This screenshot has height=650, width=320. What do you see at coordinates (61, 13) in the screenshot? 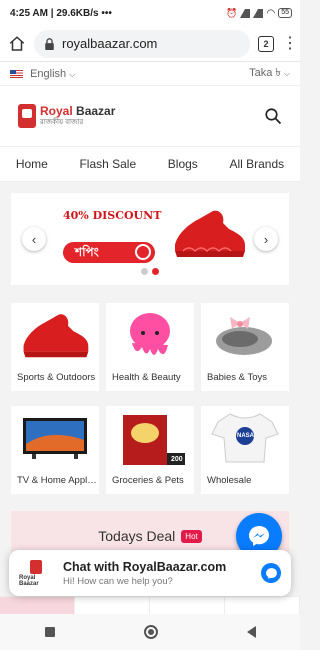
I see `status-time-speed: 4:25 AM | 29.6KB/s •••` at bounding box center [61, 13].